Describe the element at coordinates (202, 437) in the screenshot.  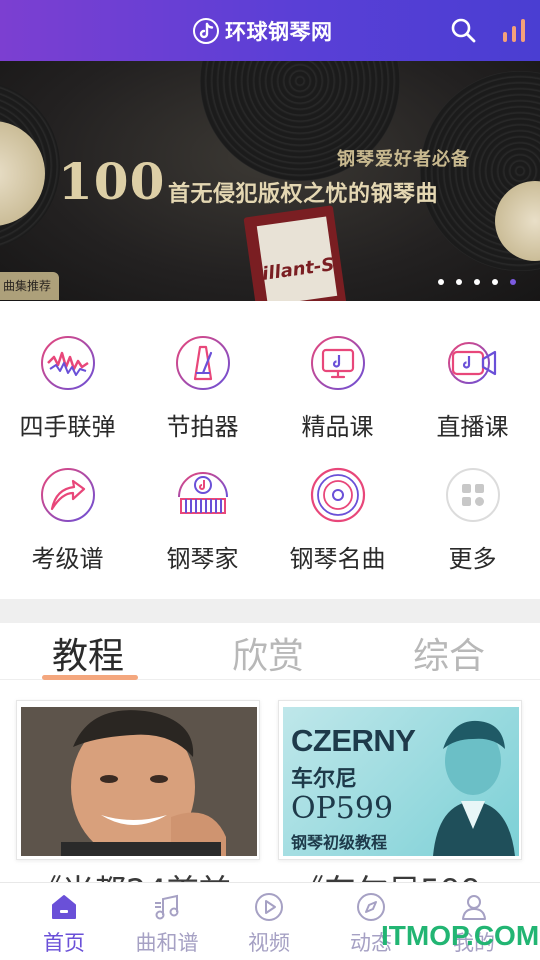
I see `grid-item-pianist: 钢琴家` at that location.